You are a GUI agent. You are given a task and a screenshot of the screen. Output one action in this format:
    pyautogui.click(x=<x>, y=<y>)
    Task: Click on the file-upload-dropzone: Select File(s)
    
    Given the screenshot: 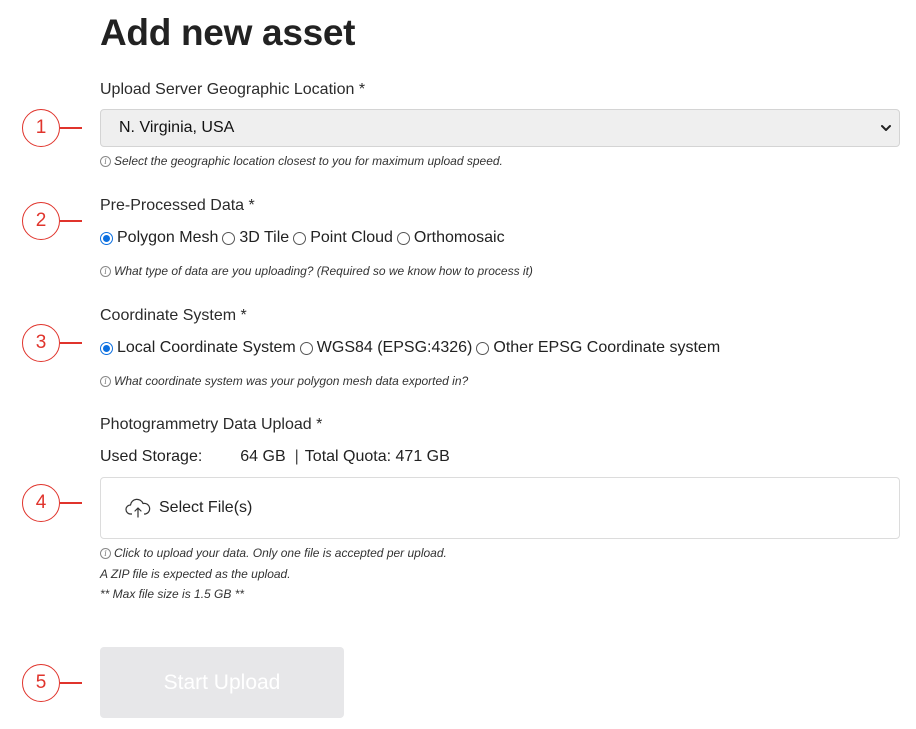 What is the action you would take?
    pyautogui.click(x=500, y=508)
    